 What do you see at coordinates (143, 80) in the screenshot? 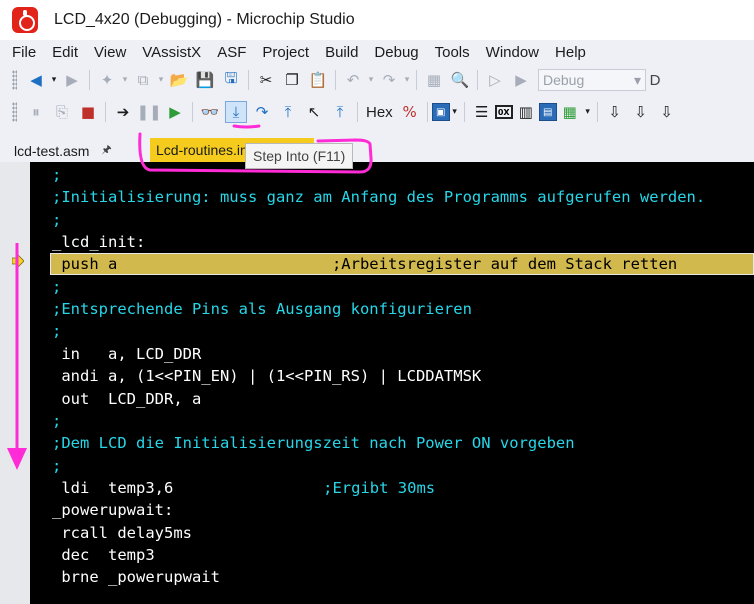
I see `add-item-icon: ⧉` at bounding box center [143, 80].